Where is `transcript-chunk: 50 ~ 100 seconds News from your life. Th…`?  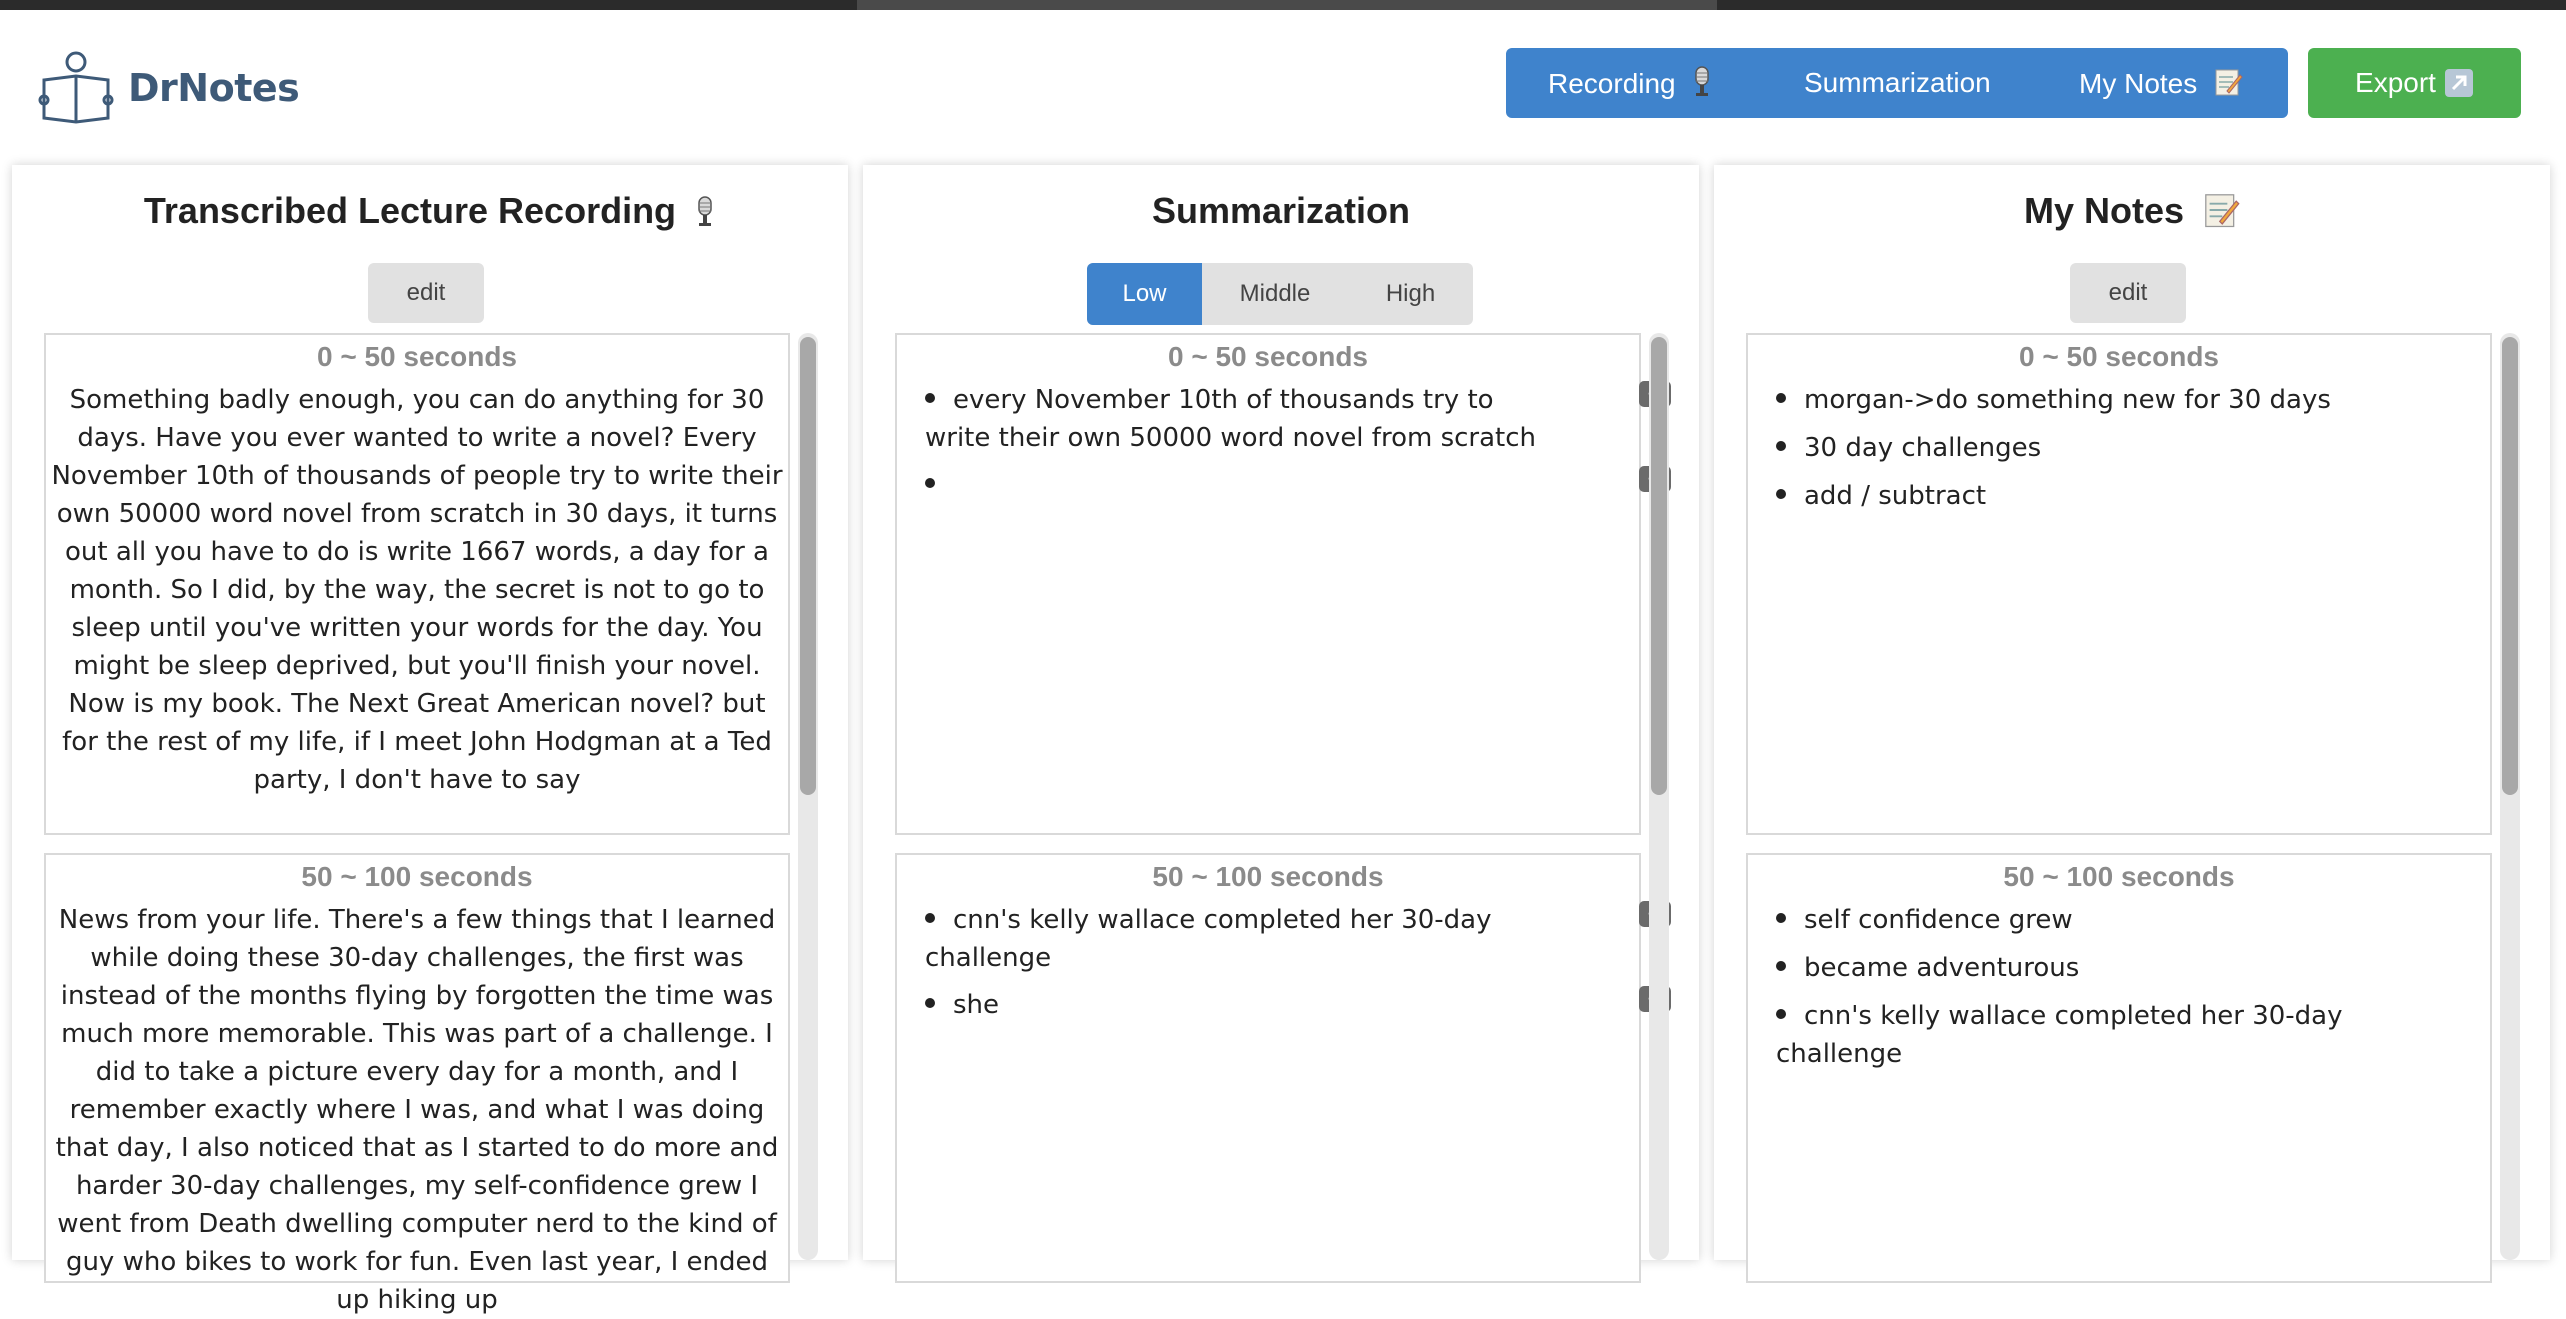
transcript-chunk: 50 ~ 100 seconds News from your life. Th… is located at coordinates (417, 1084).